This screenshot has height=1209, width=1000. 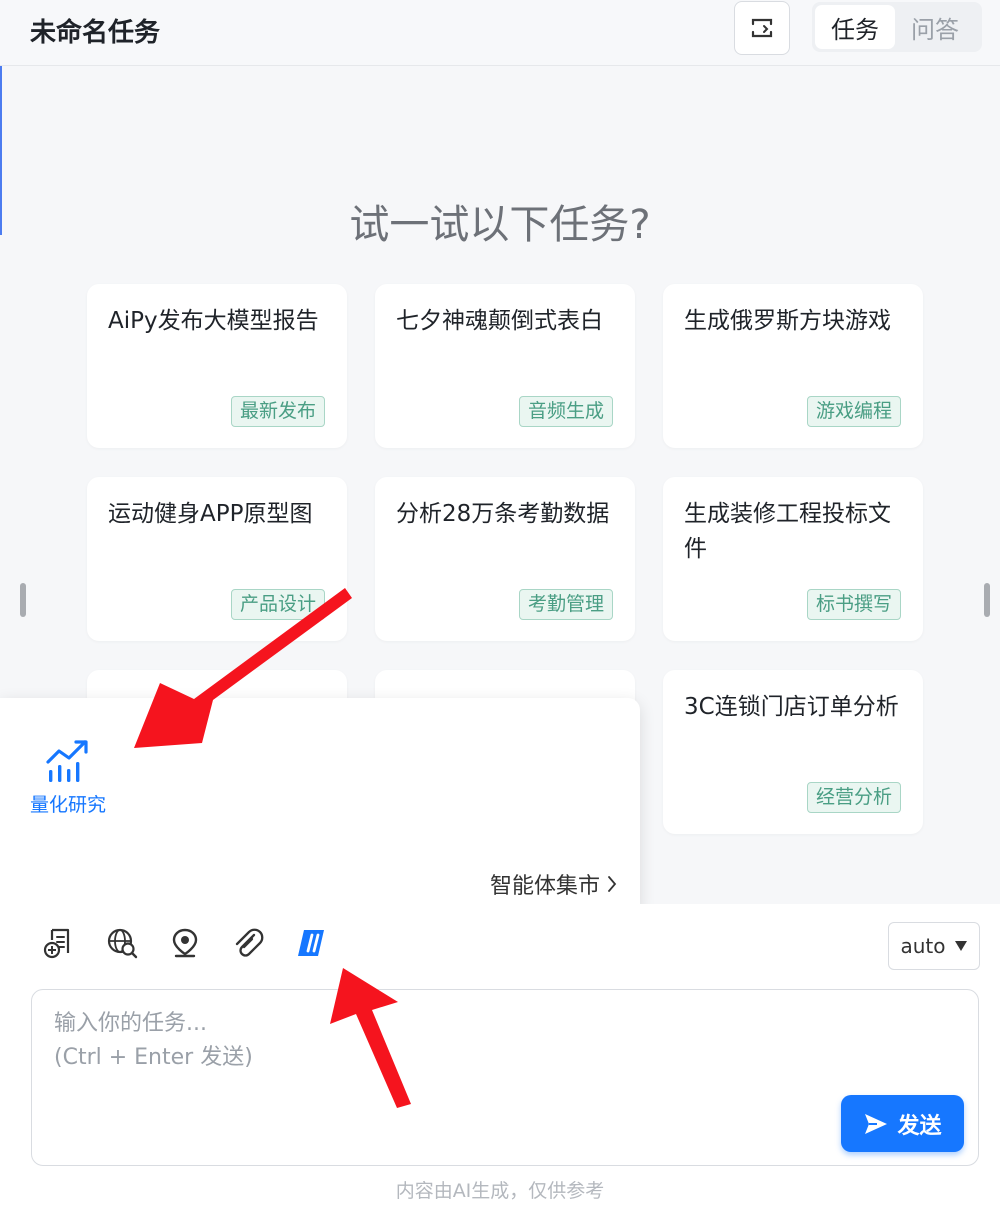 What do you see at coordinates (853, 604) in the screenshot?
I see `card-tag: 标书撰写` at bounding box center [853, 604].